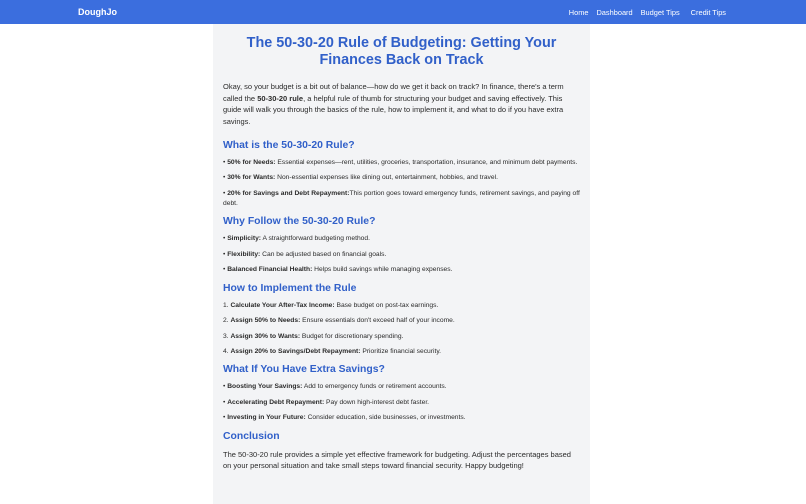 The height and width of the screenshot is (504, 806). What do you see at coordinates (289, 145) in the screenshot?
I see `section-heading: What is the 50-30-20 Rule?` at bounding box center [289, 145].